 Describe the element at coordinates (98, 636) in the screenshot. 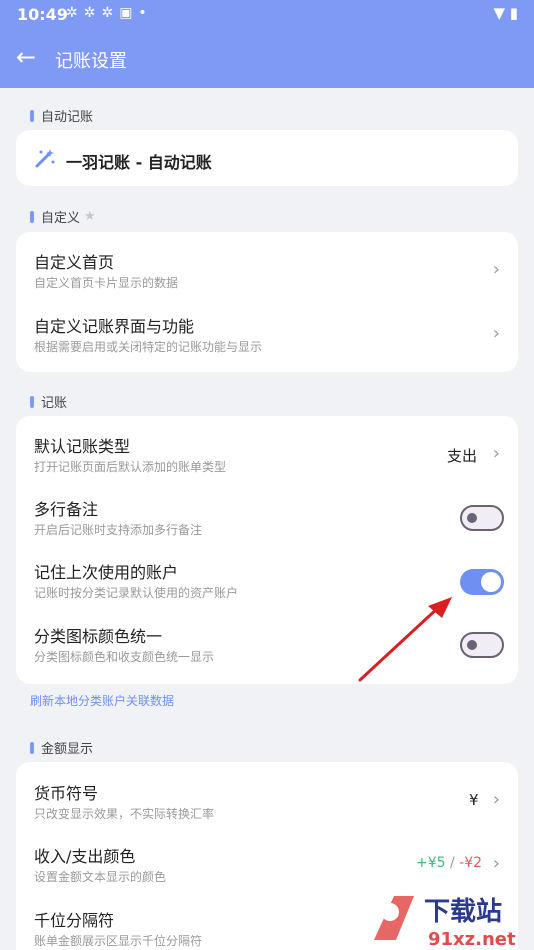

I see `item-title: 分类图标颜色统一` at that location.